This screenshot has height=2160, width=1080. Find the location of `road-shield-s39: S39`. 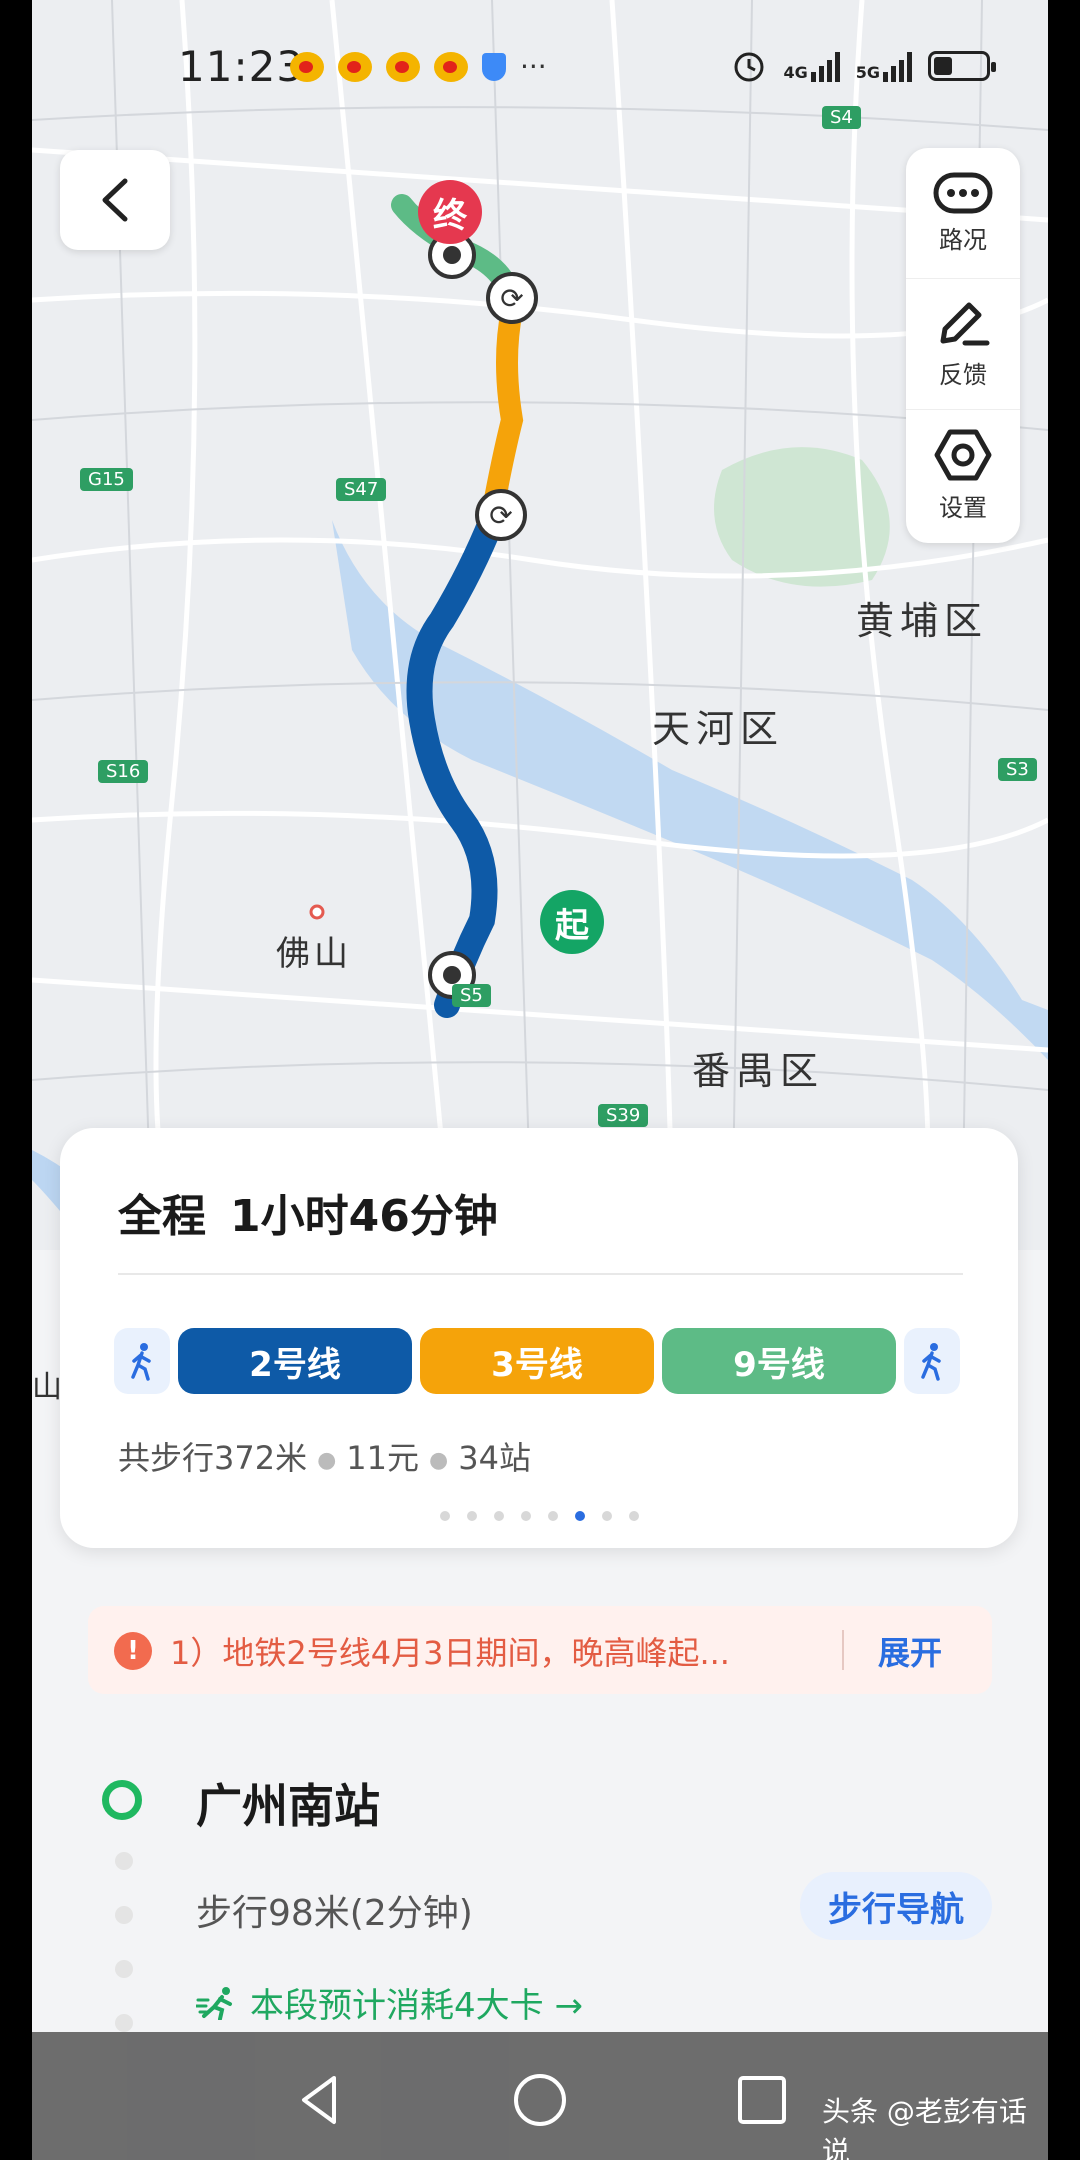

road-shield-s39: S39 is located at coordinates (623, 1115).